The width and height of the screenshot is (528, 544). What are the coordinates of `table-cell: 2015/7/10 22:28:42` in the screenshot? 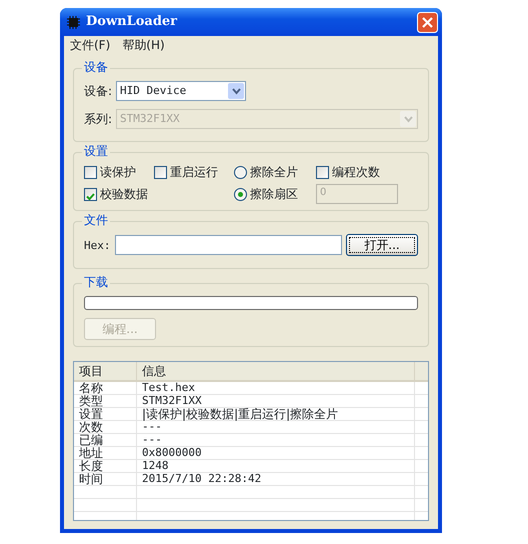 It's located at (275, 479).